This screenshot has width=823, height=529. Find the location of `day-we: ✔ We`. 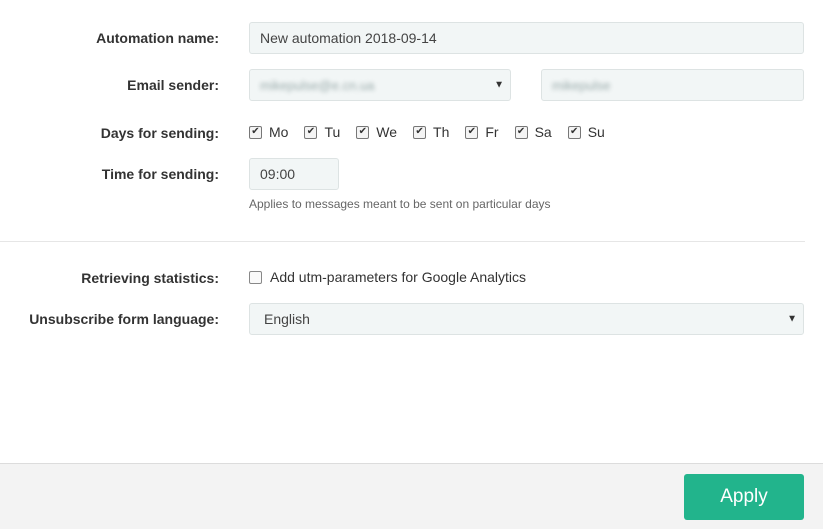

day-we: ✔ We is located at coordinates (376, 132).